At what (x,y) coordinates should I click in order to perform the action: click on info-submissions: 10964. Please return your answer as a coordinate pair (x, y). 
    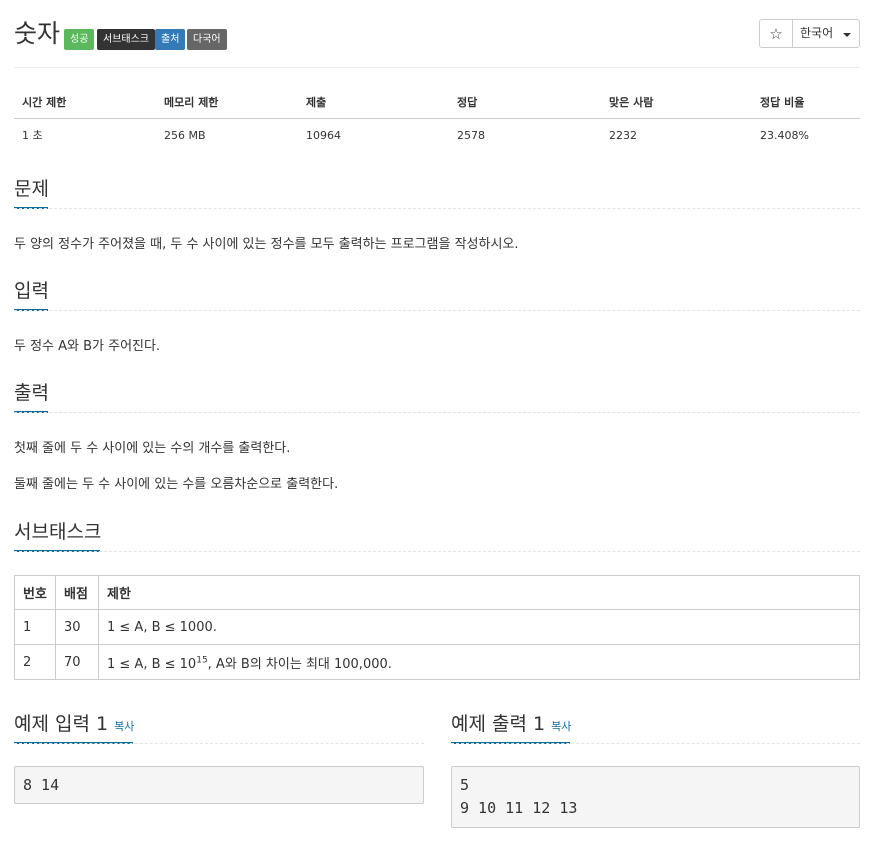
    Looking at the image, I should click on (373, 135).